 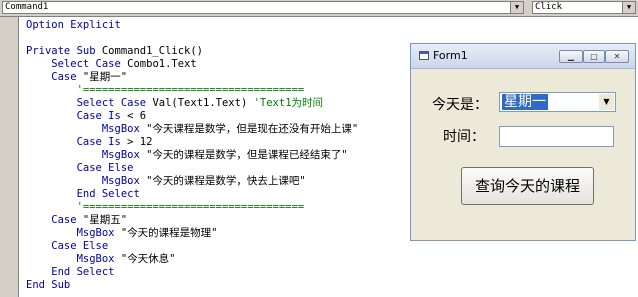 I want to click on code-text: Val(Text1.Text), so click(x=203, y=103).